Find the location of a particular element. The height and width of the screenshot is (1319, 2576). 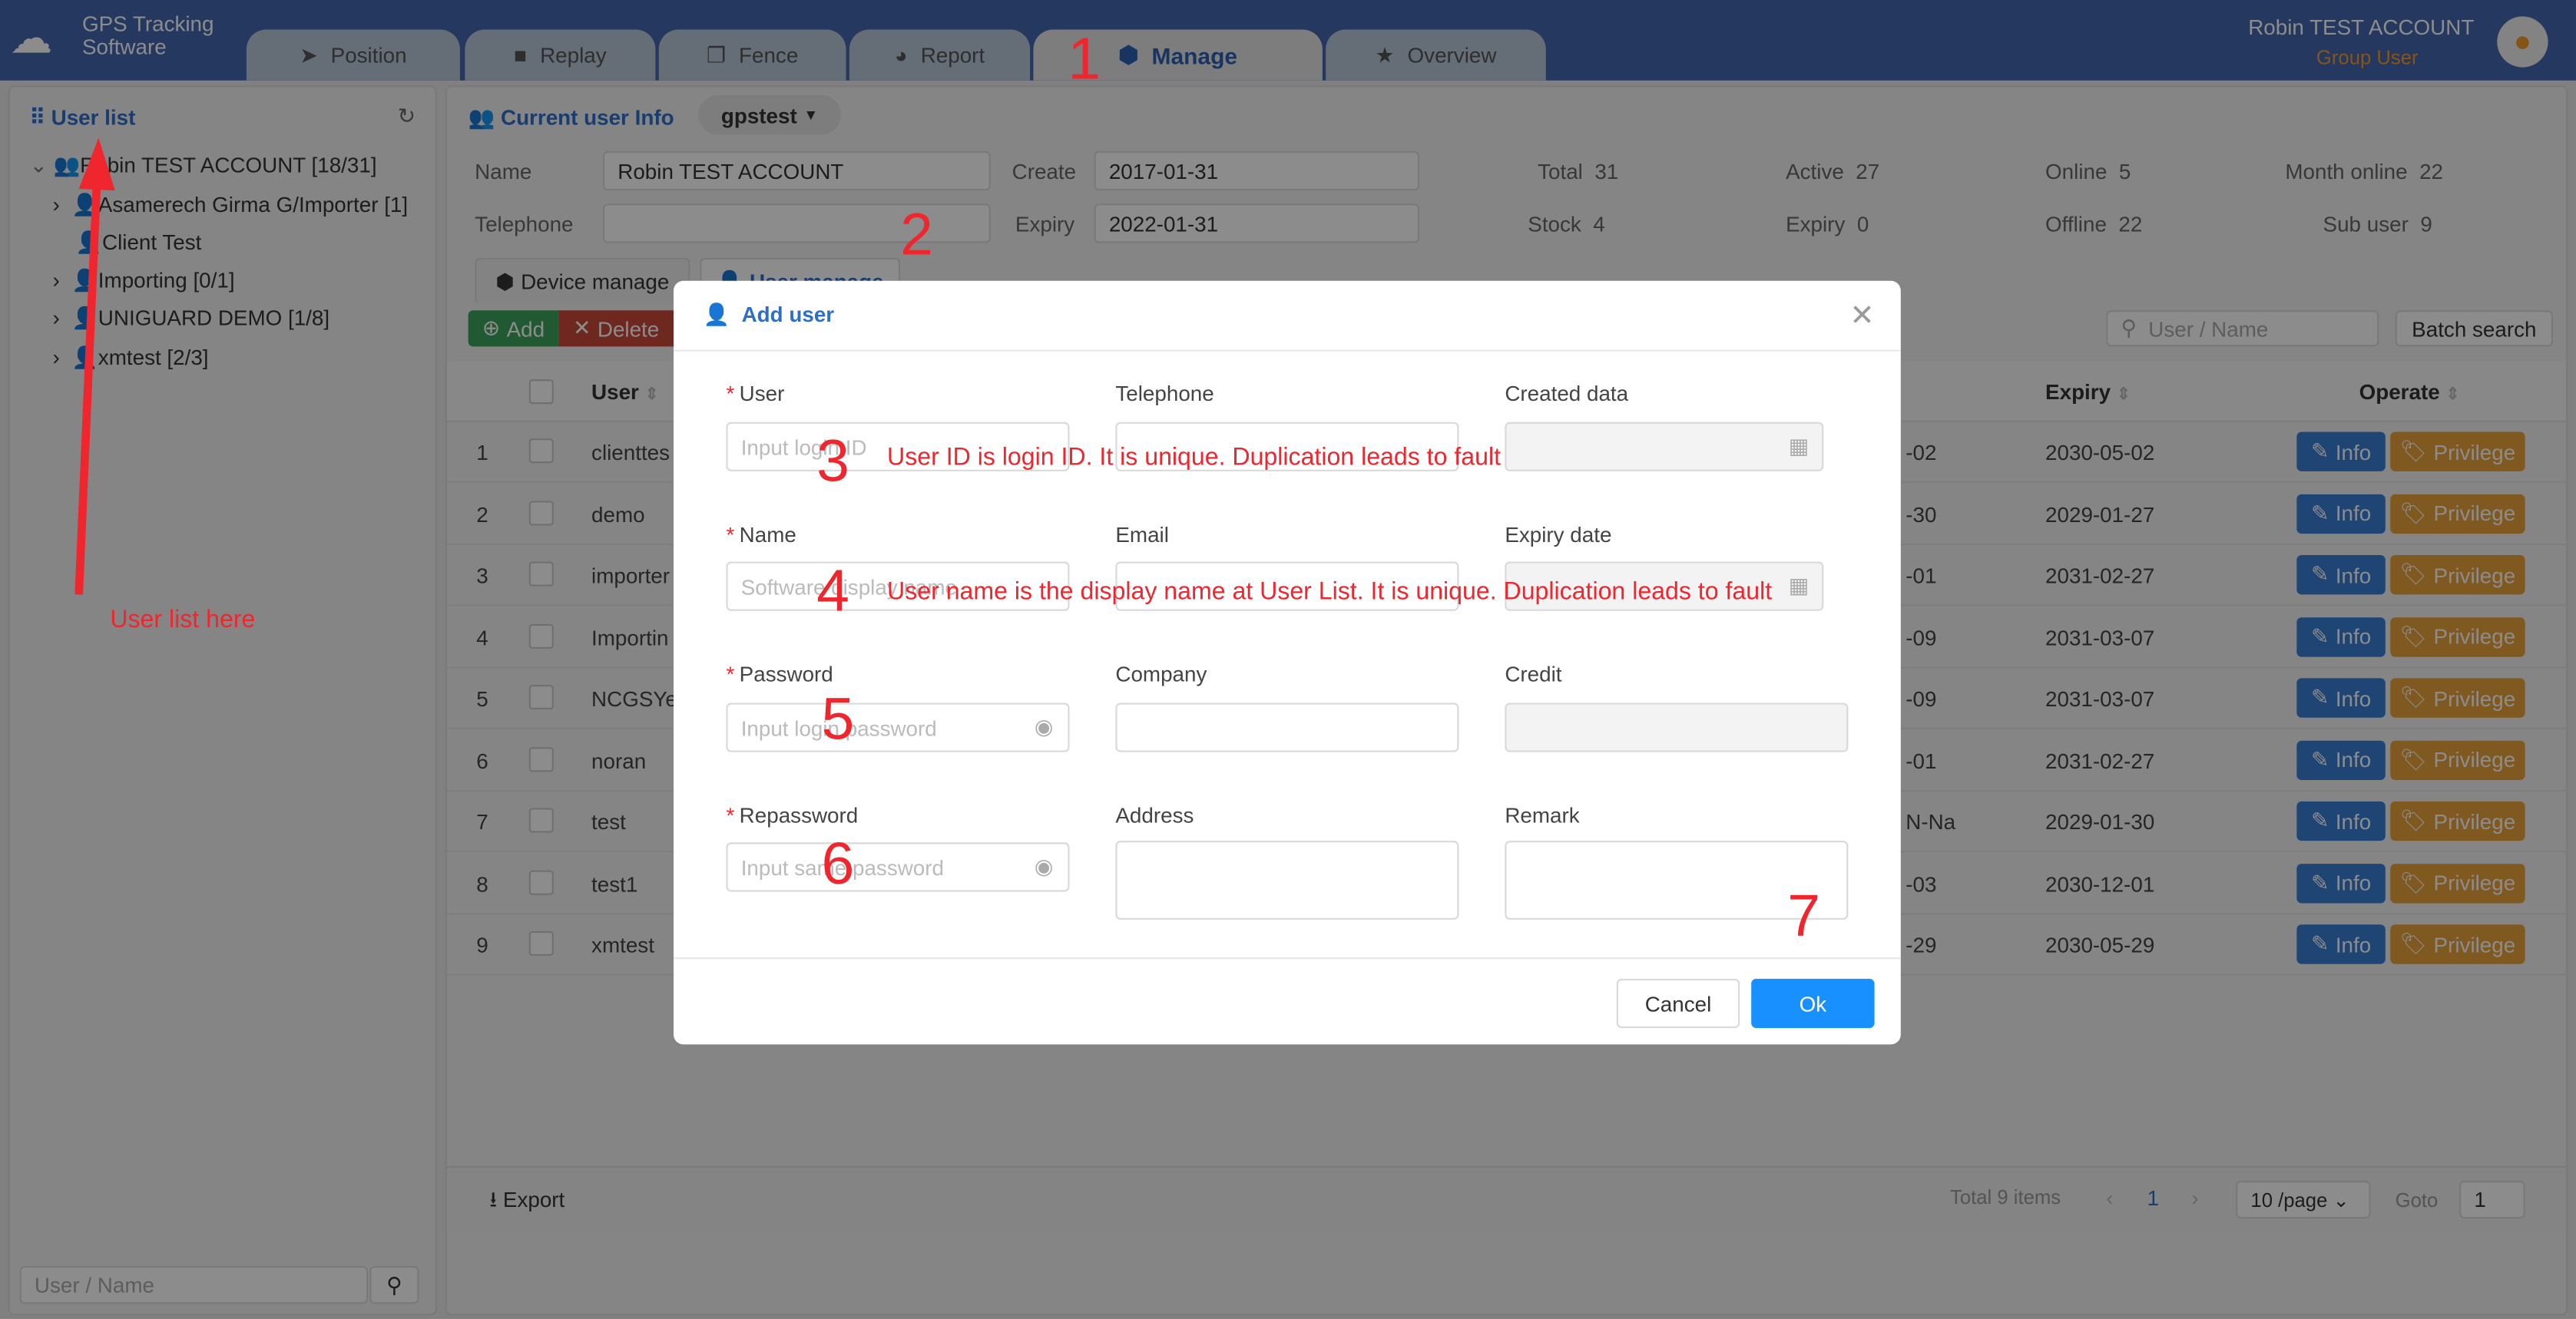

annotation-arrow is located at coordinates (94, 366).